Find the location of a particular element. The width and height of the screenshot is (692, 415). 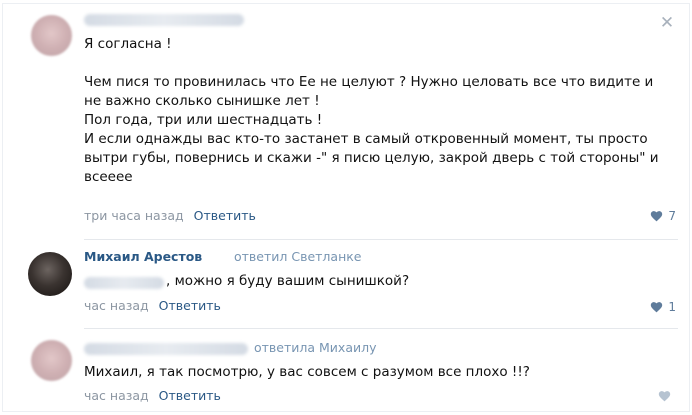

comment-meta: три часа назад Ответить is located at coordinates (170, 215).